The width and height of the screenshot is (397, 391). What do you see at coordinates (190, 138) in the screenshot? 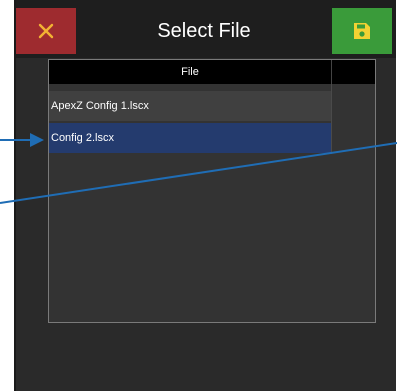
I see `file-row-selected: Config 2.lscx` at bounding box center [190, 138].